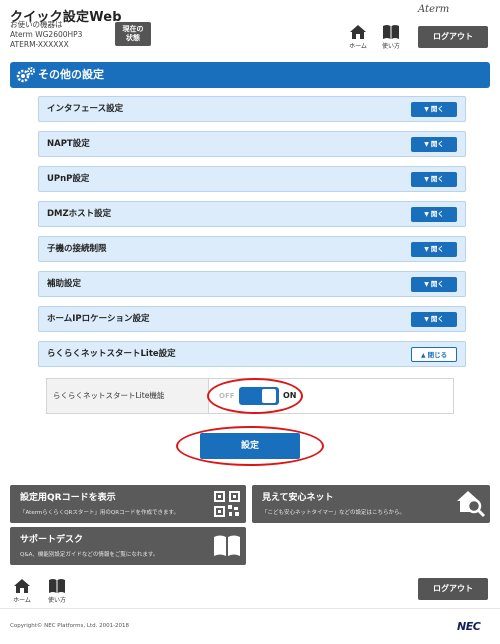  I want to click on accordion-label: DMZホスト設定, so click(79, 214).